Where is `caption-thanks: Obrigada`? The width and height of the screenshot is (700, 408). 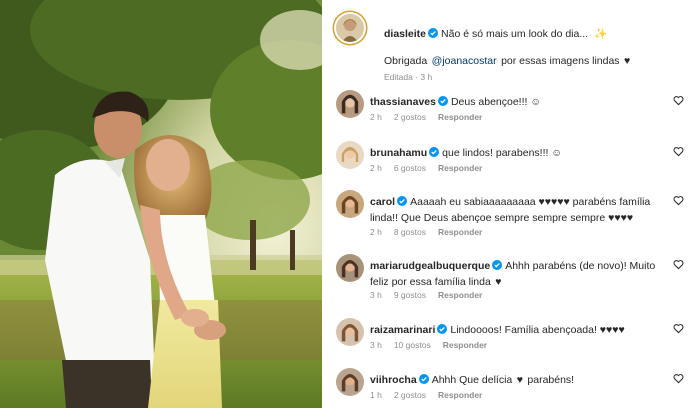
caption-thanks: Obrigada is located at coordinates (406, 61).